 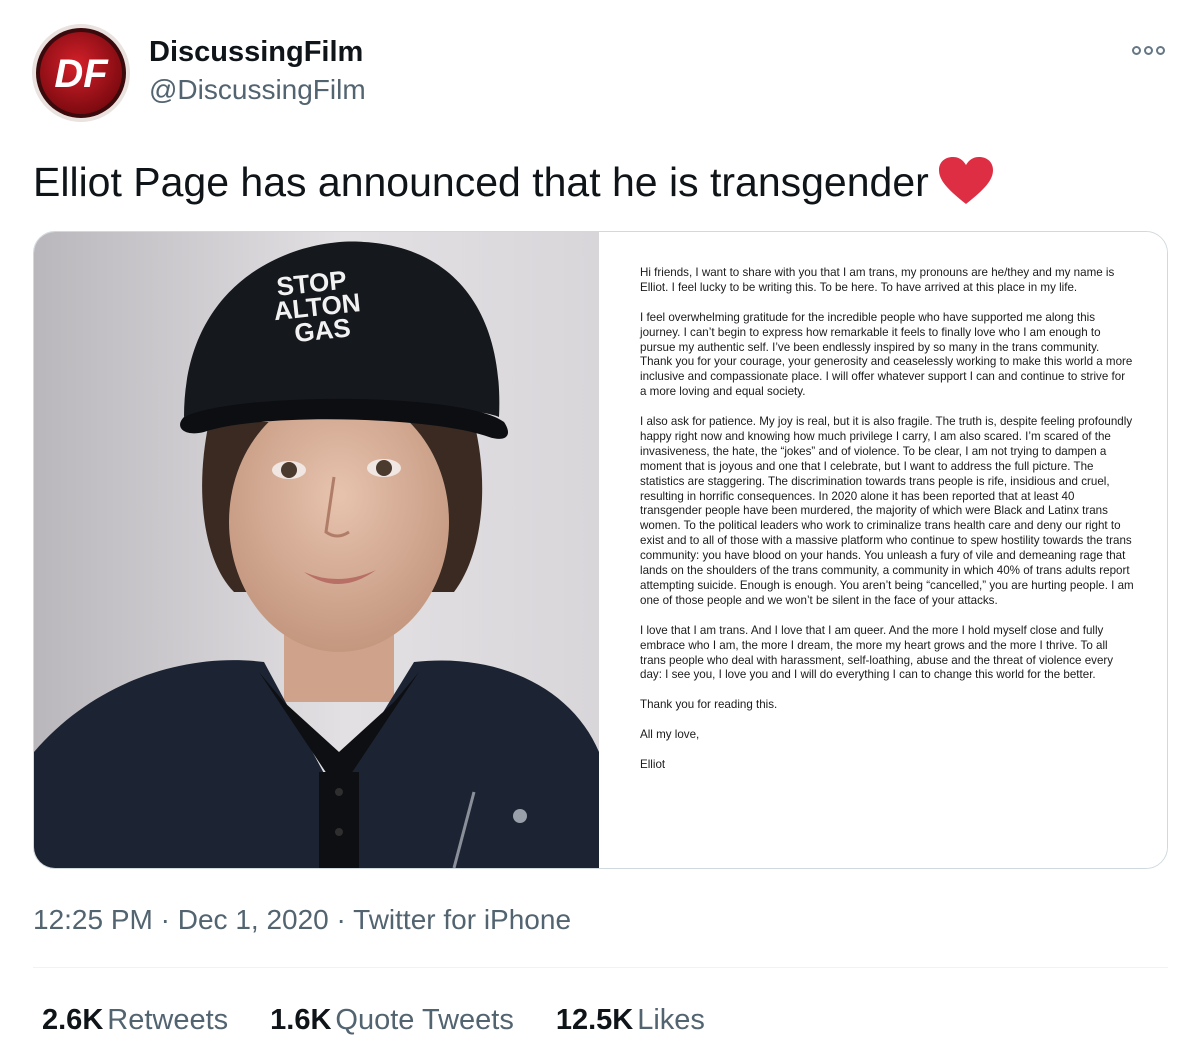 I want to click on letter-signature: Elliot, so click(x=653, y=764).